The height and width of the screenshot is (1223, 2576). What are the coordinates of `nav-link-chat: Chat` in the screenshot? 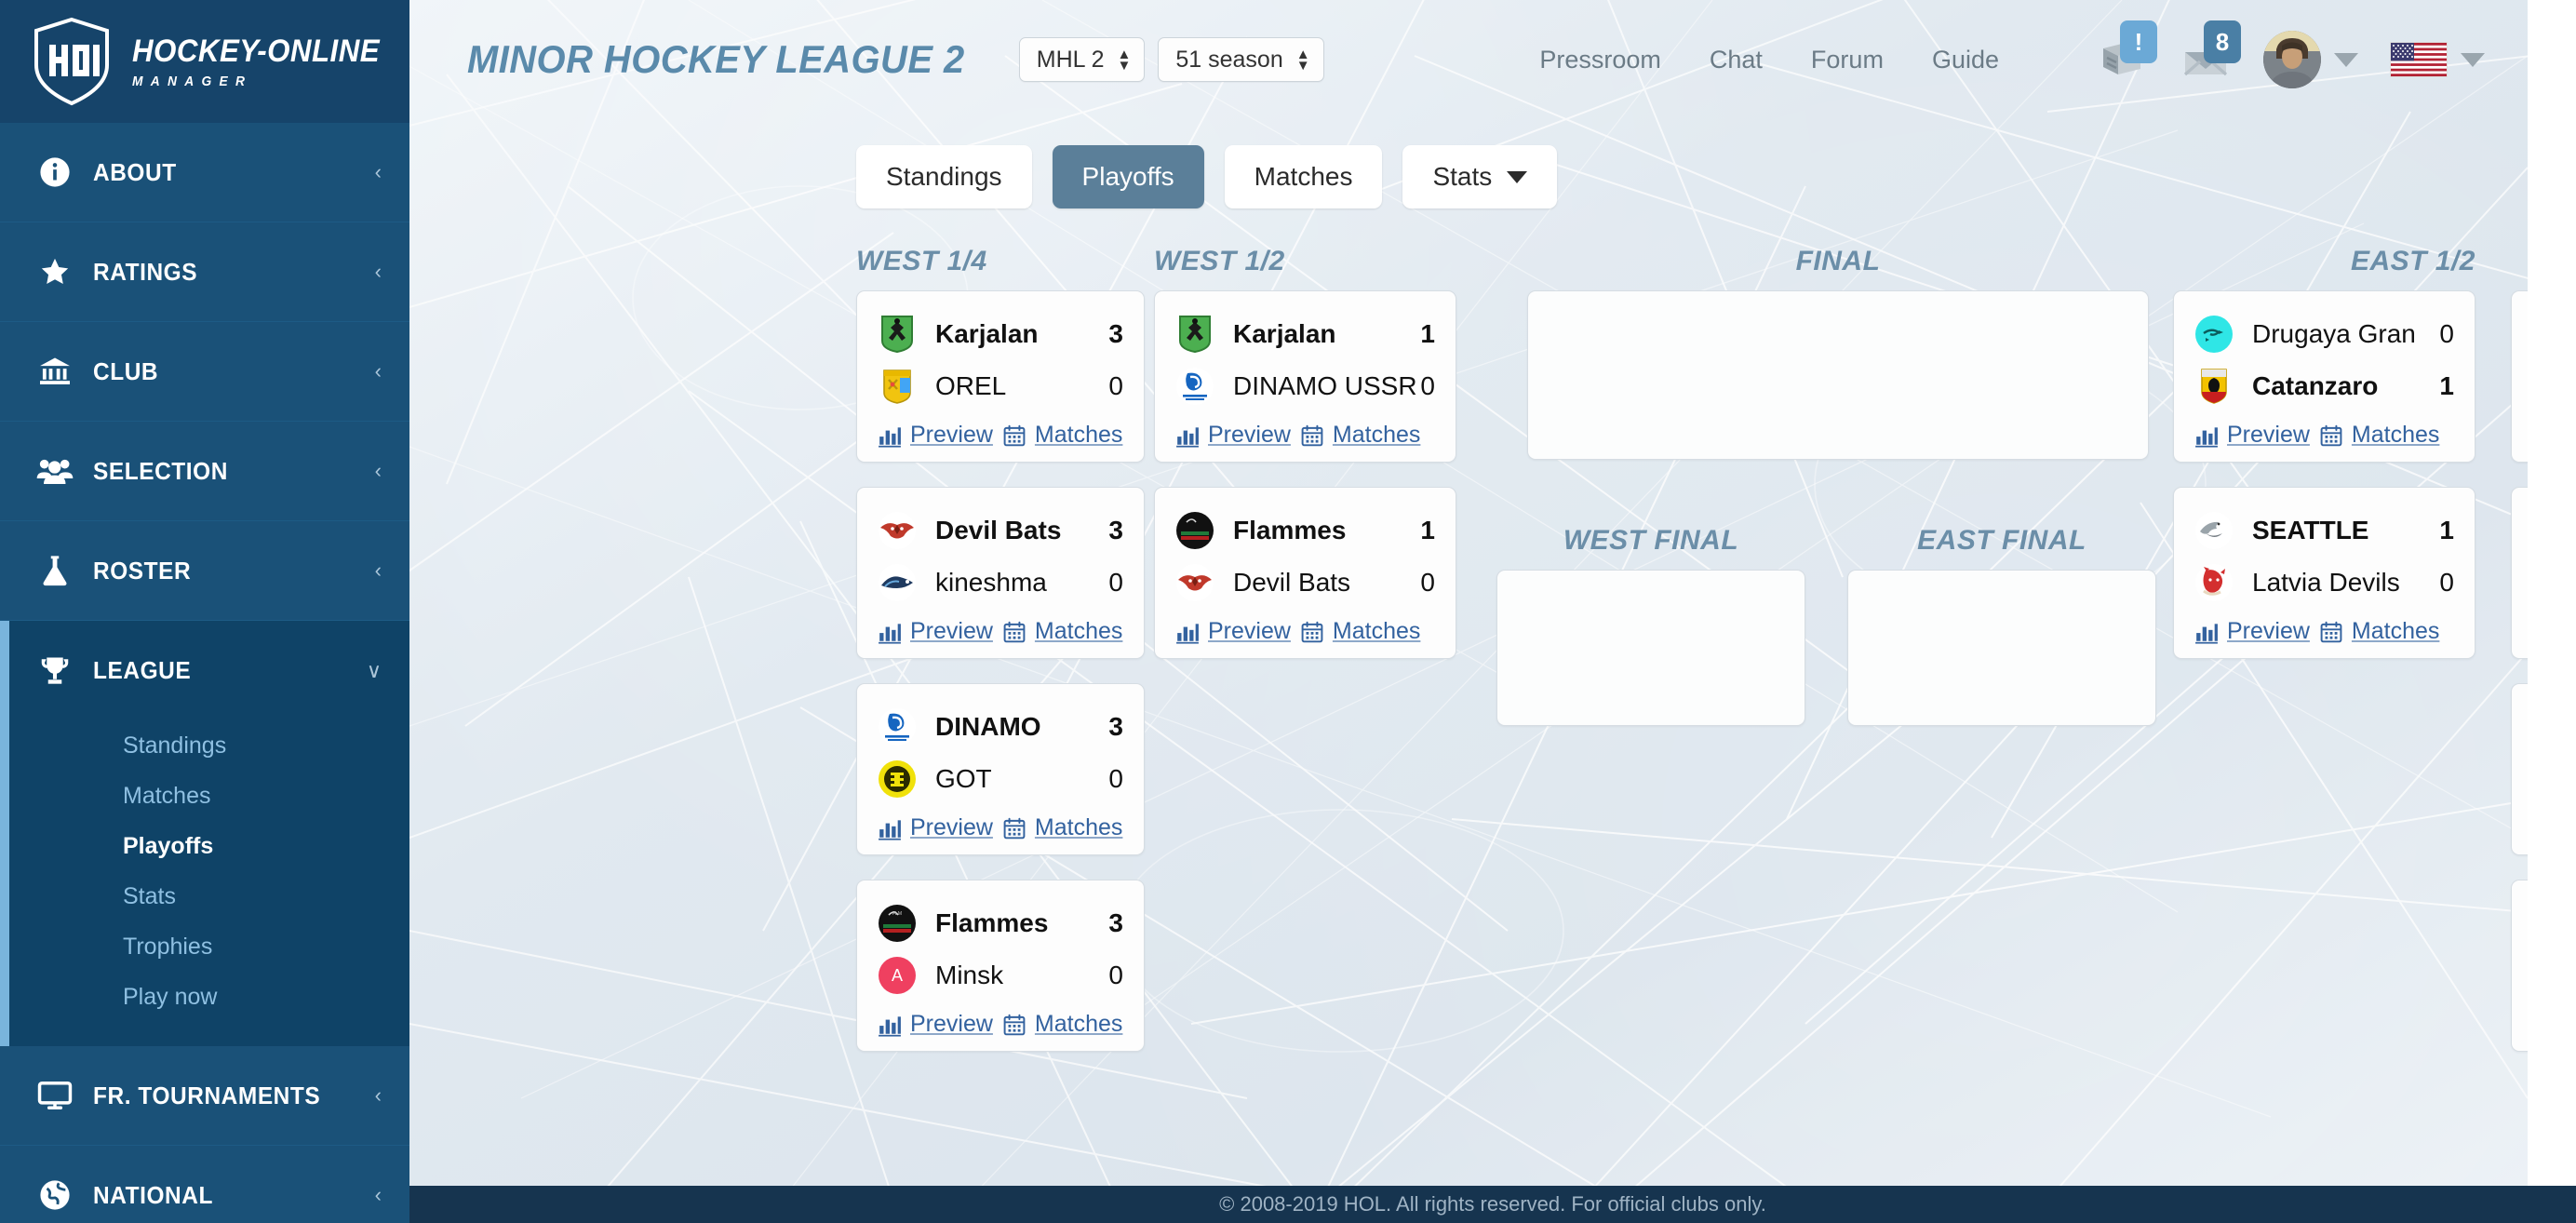 It's located at (1736, 60).